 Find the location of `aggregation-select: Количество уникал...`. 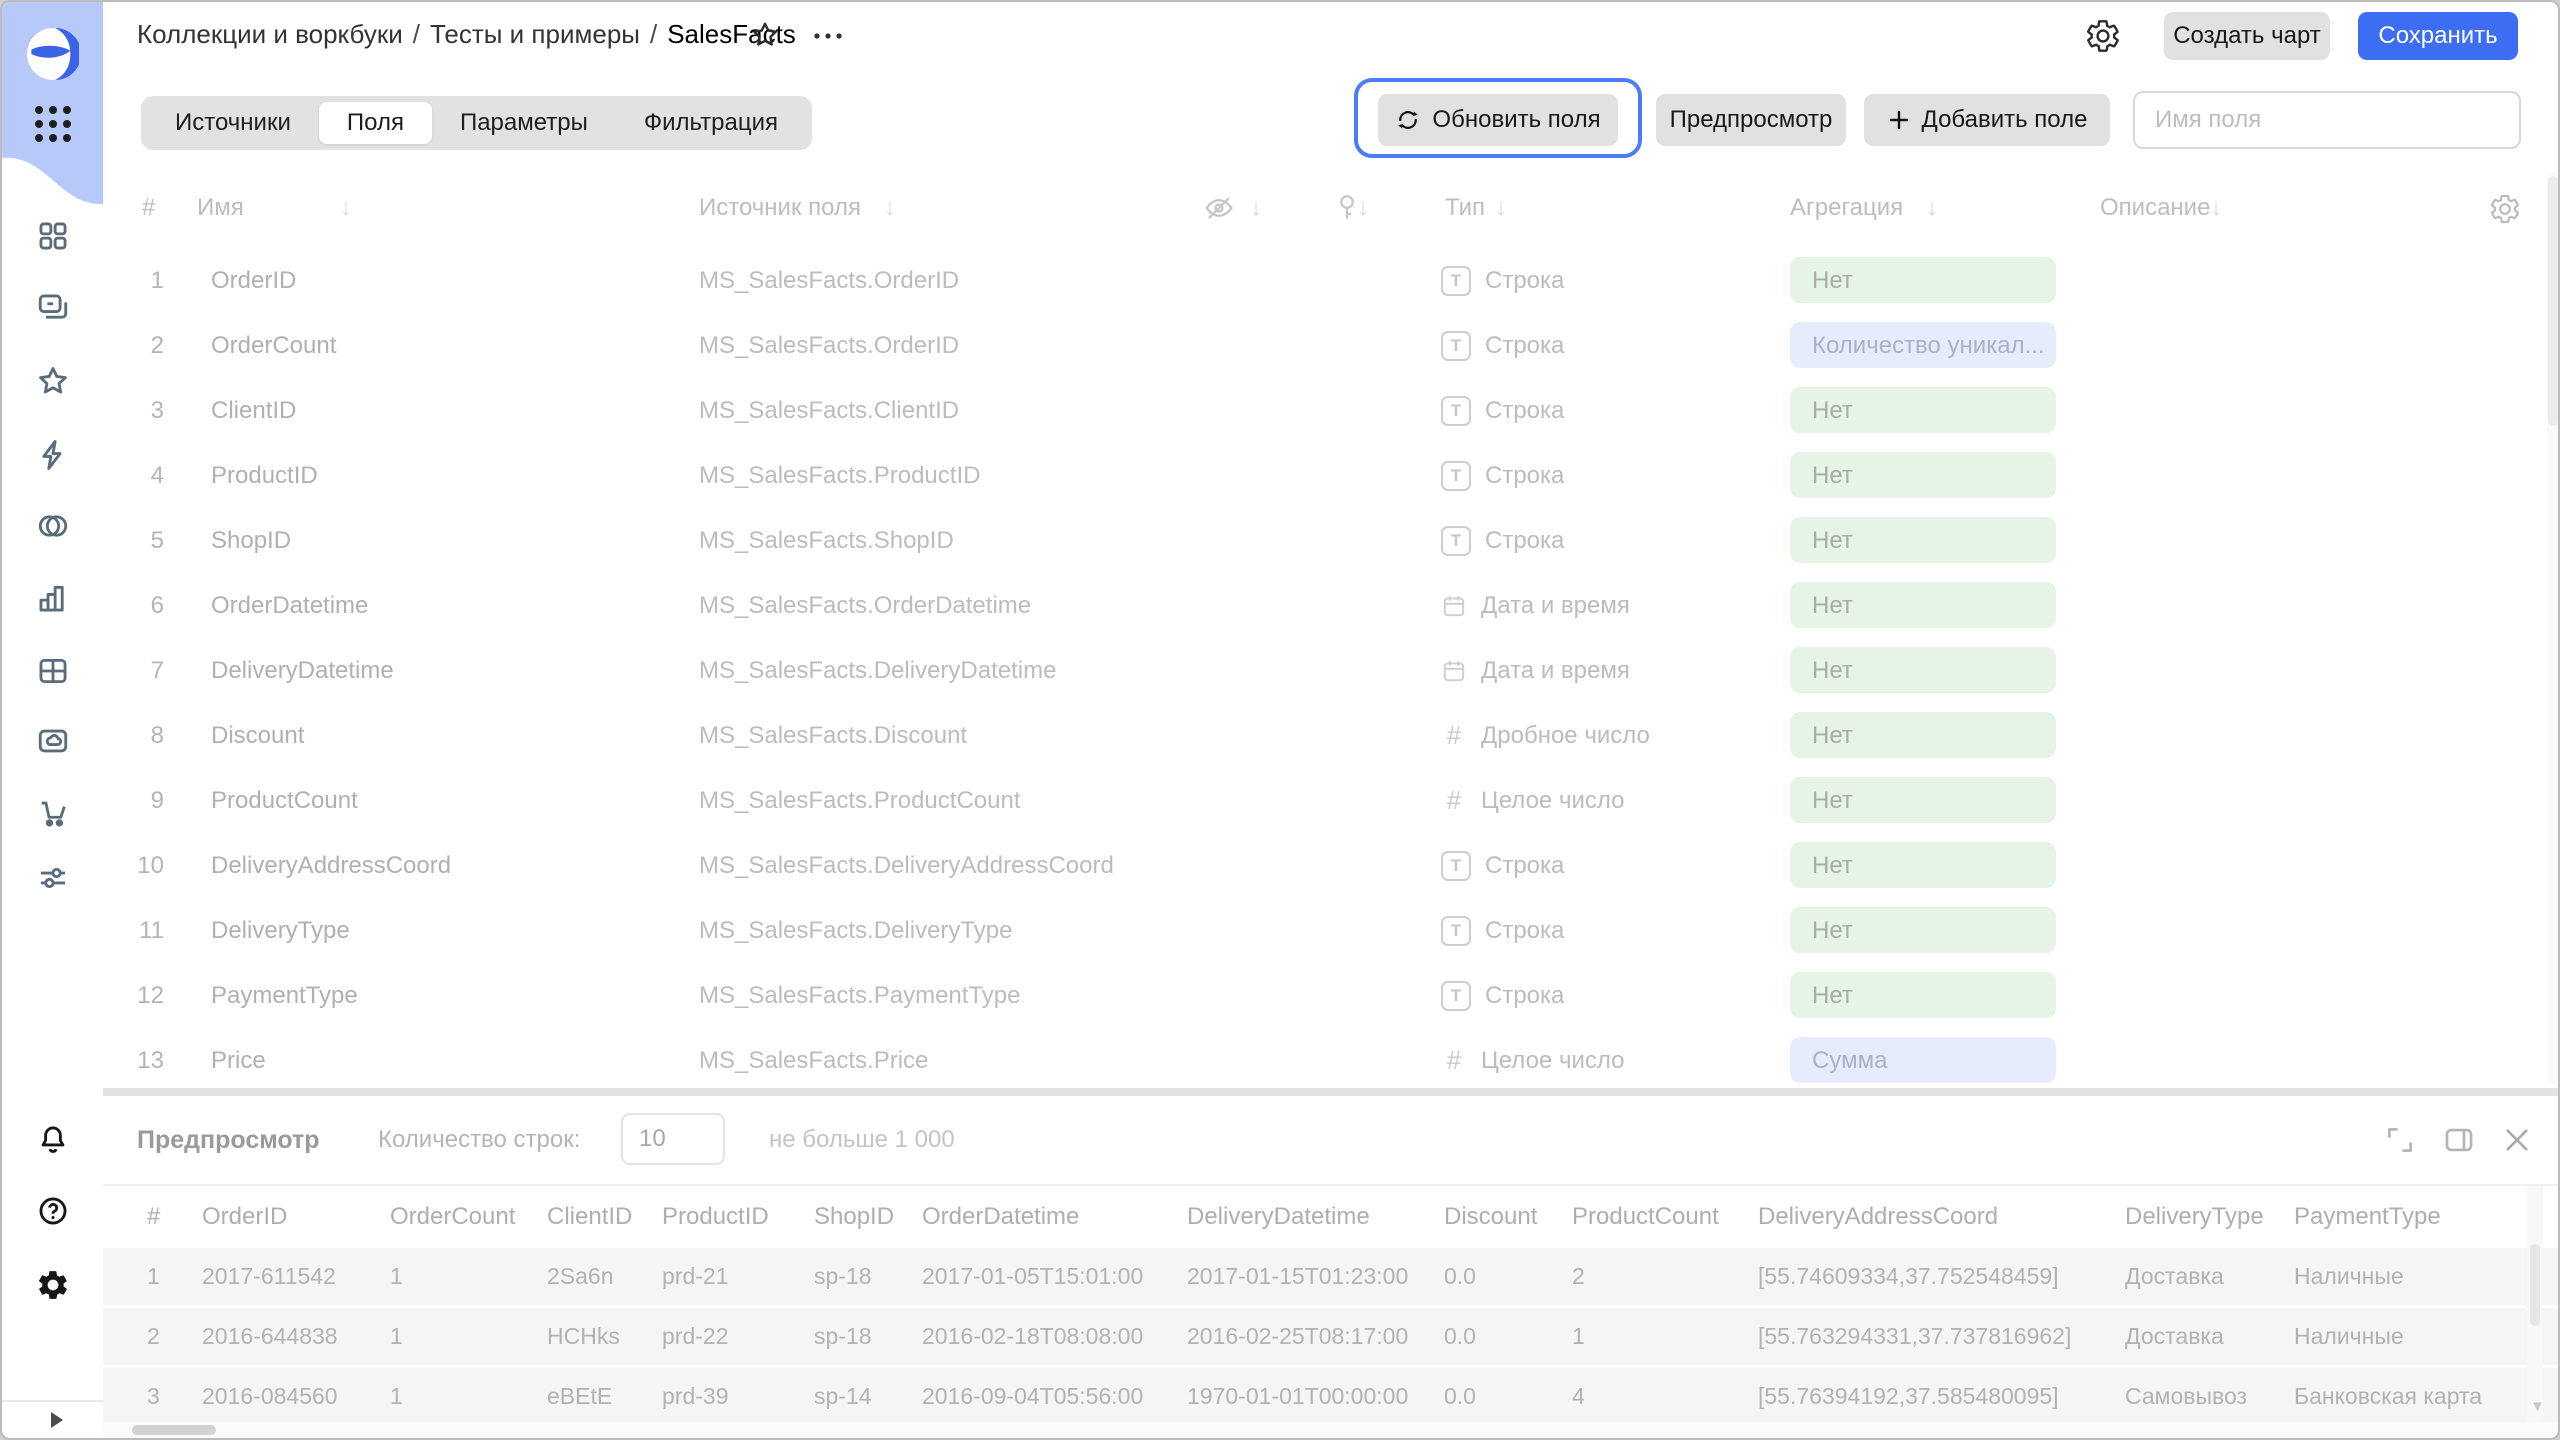

aggregation-select: Количество уникал... is located at coordinates (1923, 345).